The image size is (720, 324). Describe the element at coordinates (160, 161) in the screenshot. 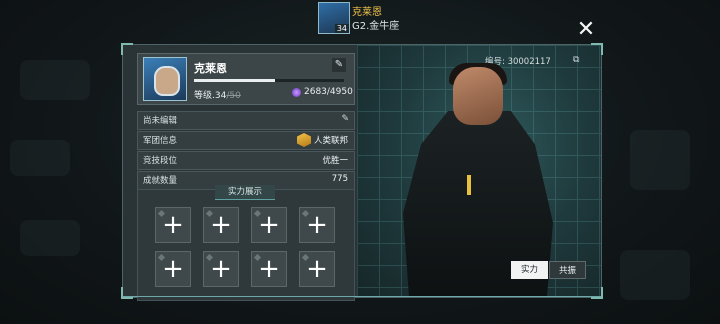

I see `arena-label: 竞技段位` at that location.